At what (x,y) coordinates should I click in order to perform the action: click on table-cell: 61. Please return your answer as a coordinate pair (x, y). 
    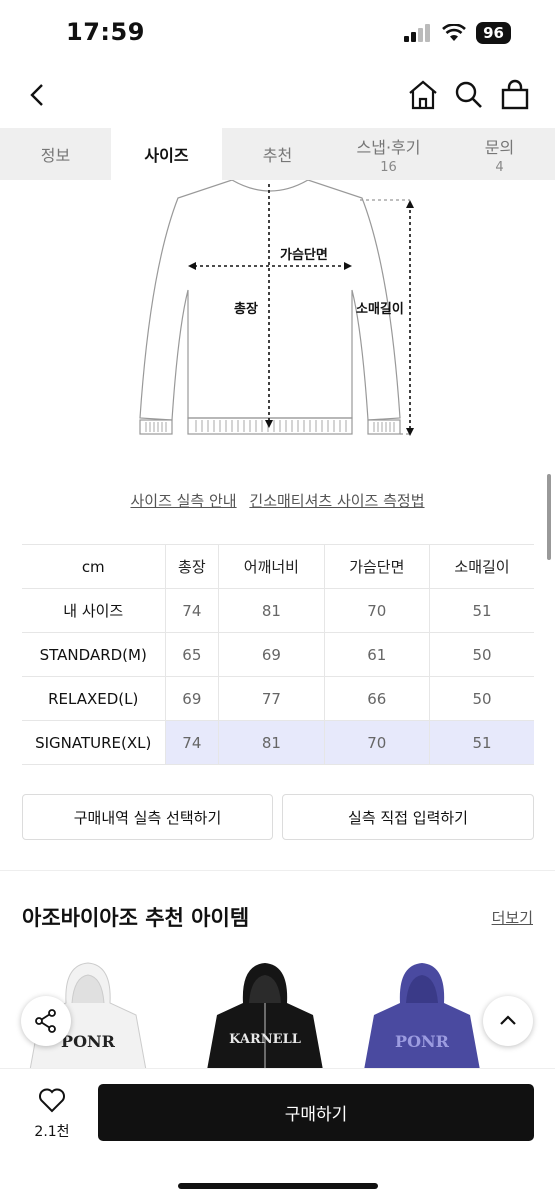
    Looking at the image, I should click on (377, 654).